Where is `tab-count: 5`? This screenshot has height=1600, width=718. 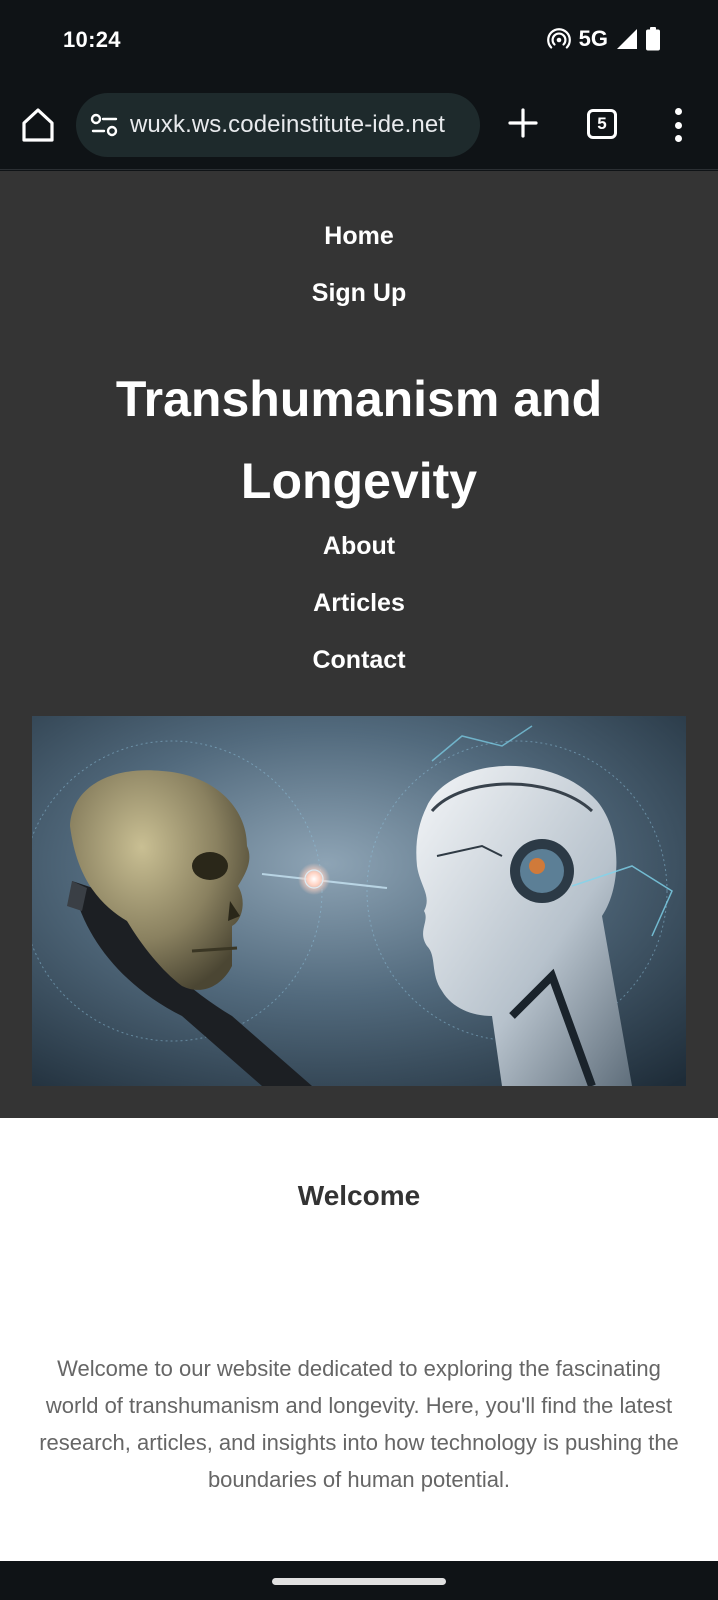
tab-count: 5 is located at coordinates (602, 123).